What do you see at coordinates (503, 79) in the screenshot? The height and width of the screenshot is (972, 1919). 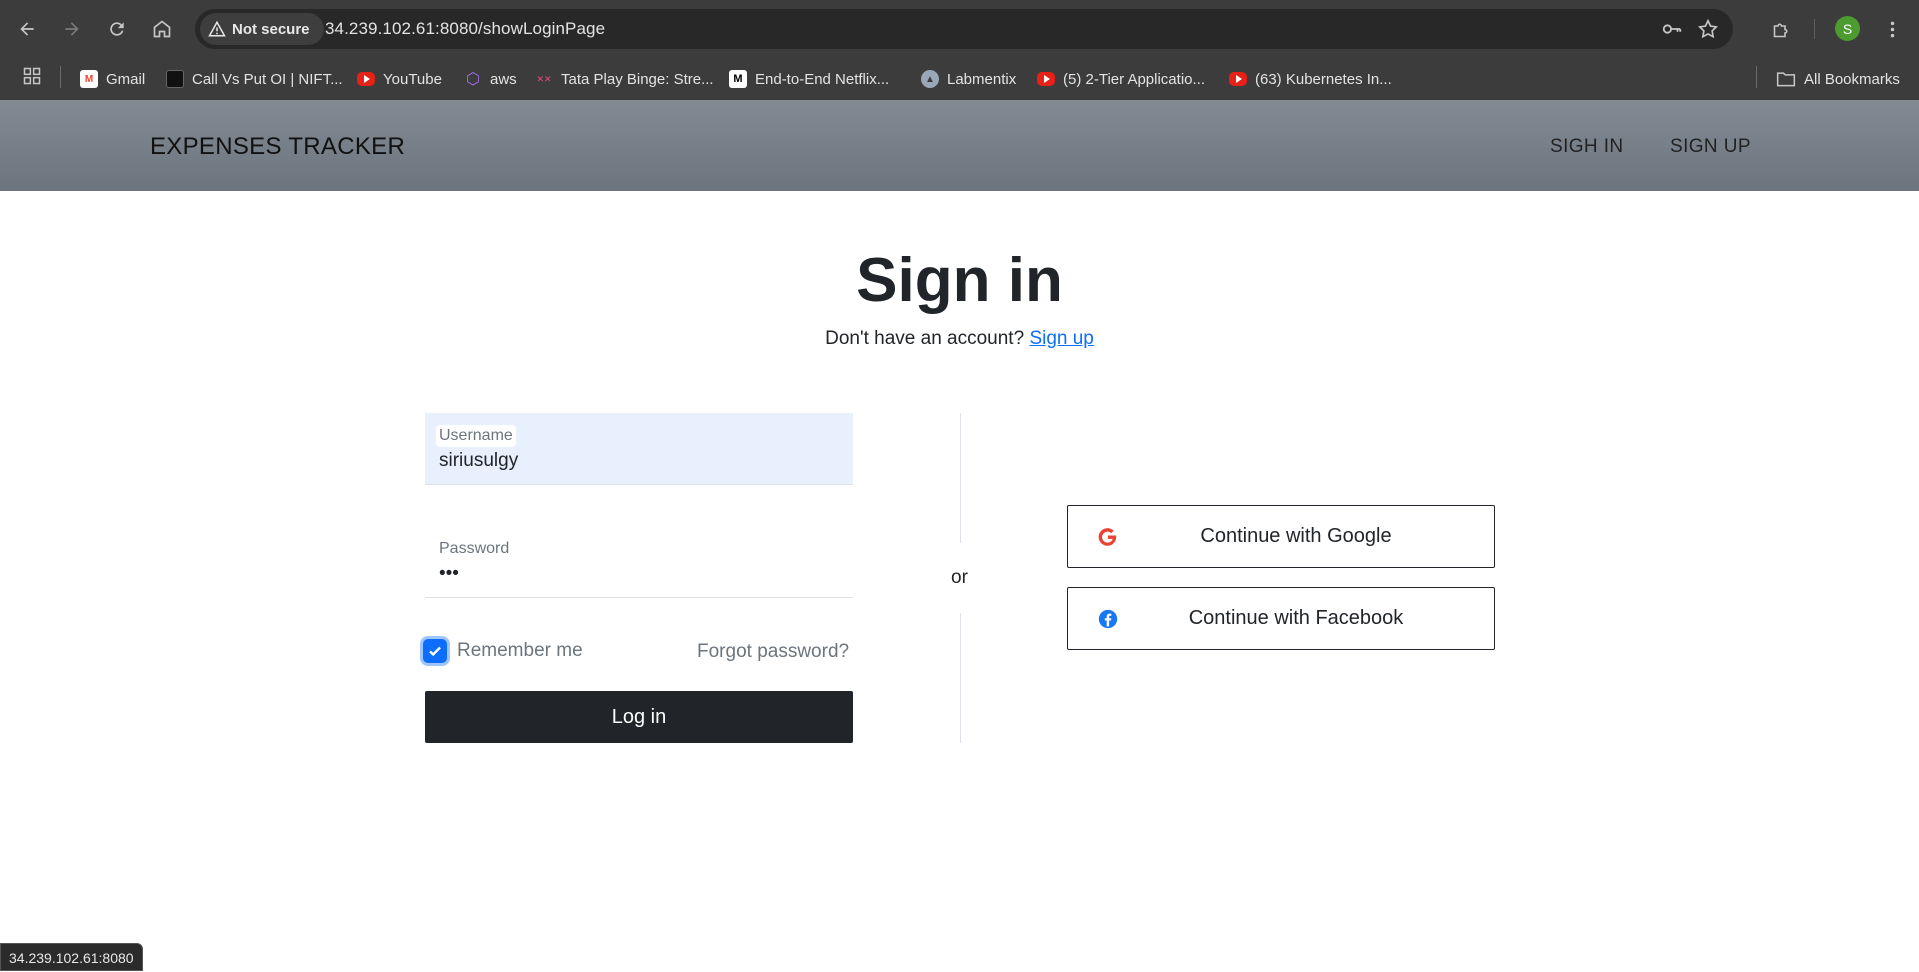 I see `bookmark-label: aws` at bounding box center [503, 79].